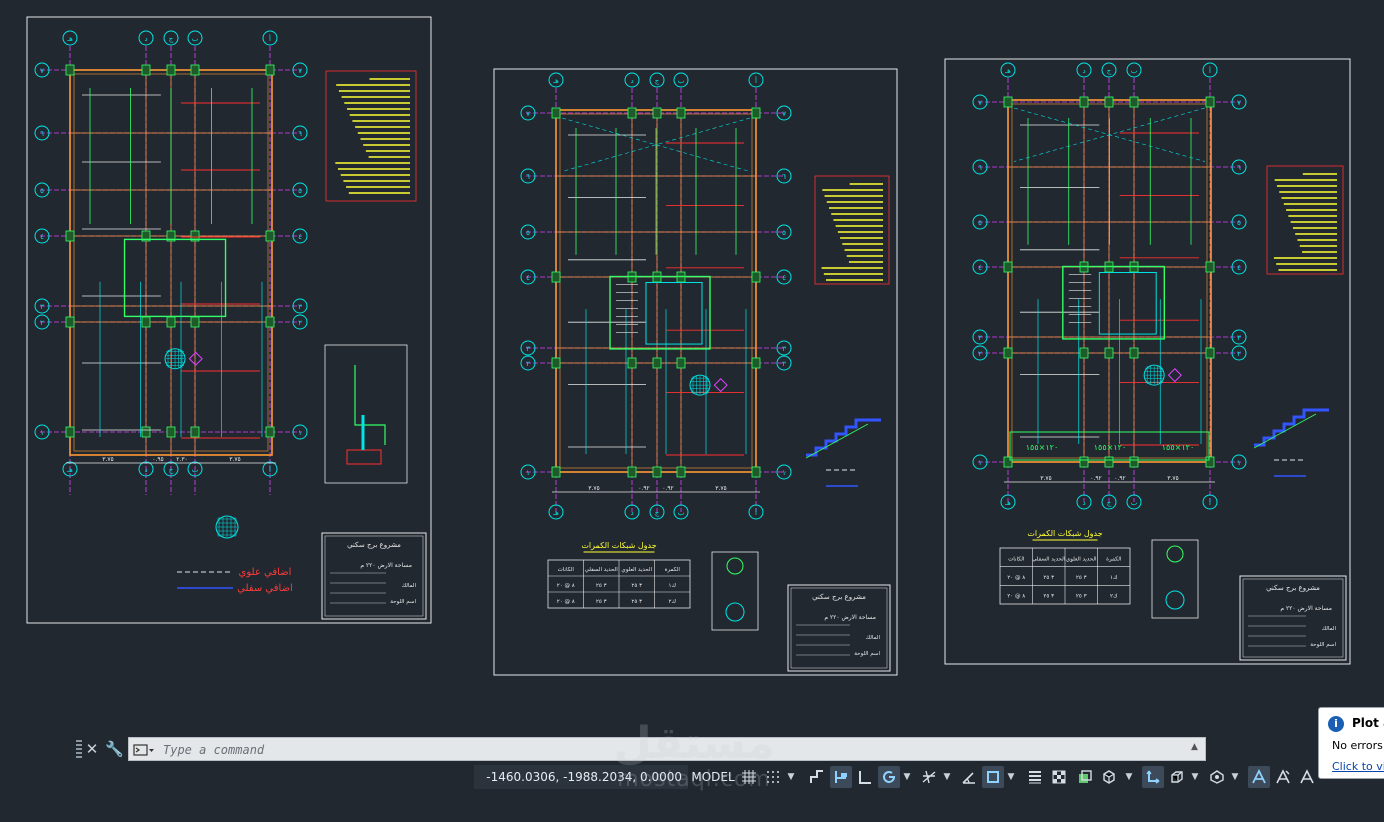 The image size is (1384, 822). I want to click on auto-scale-icon, so click(1283, 777).